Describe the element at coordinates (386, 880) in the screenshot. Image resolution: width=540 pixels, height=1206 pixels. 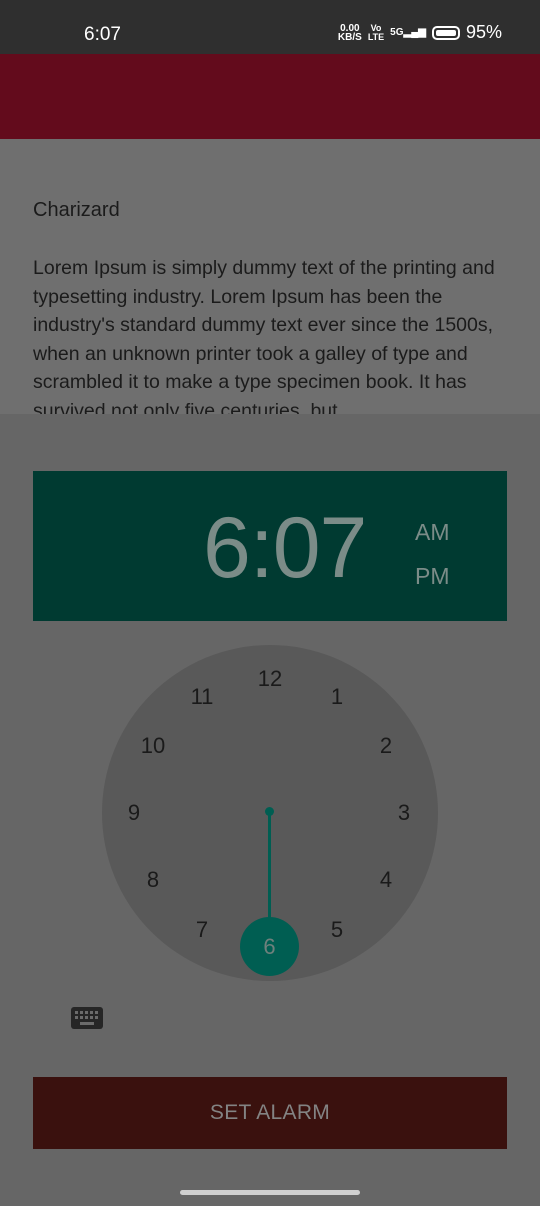
I see `clock-number-4: 4` at that location.